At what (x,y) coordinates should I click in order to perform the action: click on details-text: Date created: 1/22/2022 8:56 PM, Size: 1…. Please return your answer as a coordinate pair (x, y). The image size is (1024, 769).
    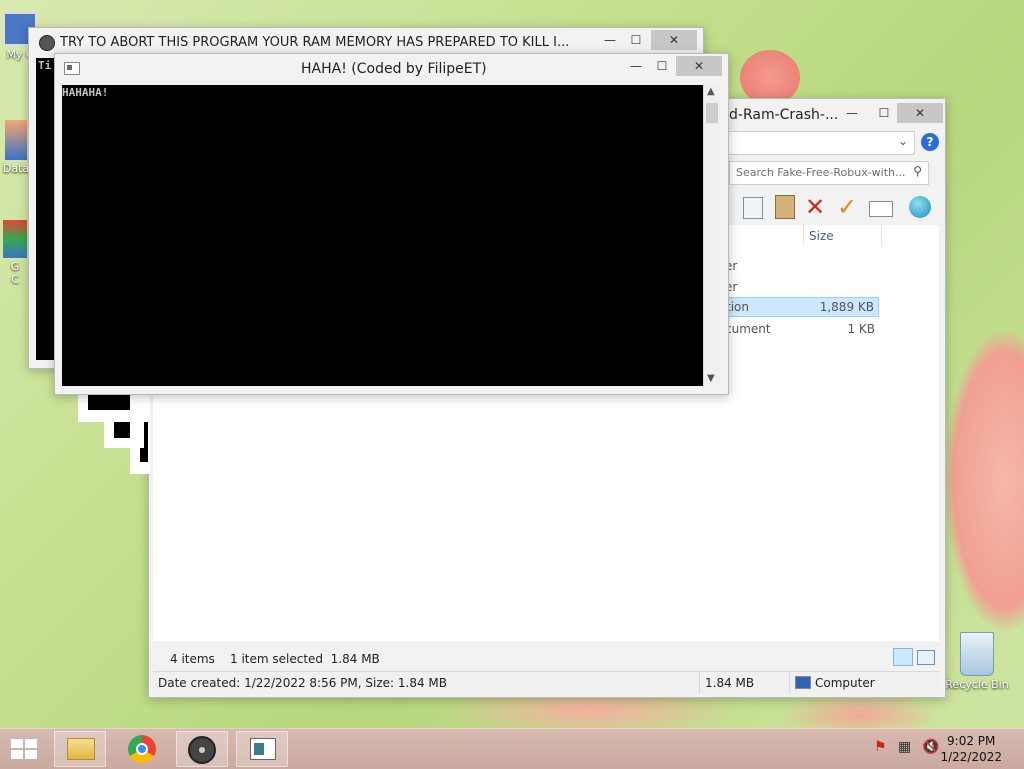
    Looking at the image, I should click on (302, 683).